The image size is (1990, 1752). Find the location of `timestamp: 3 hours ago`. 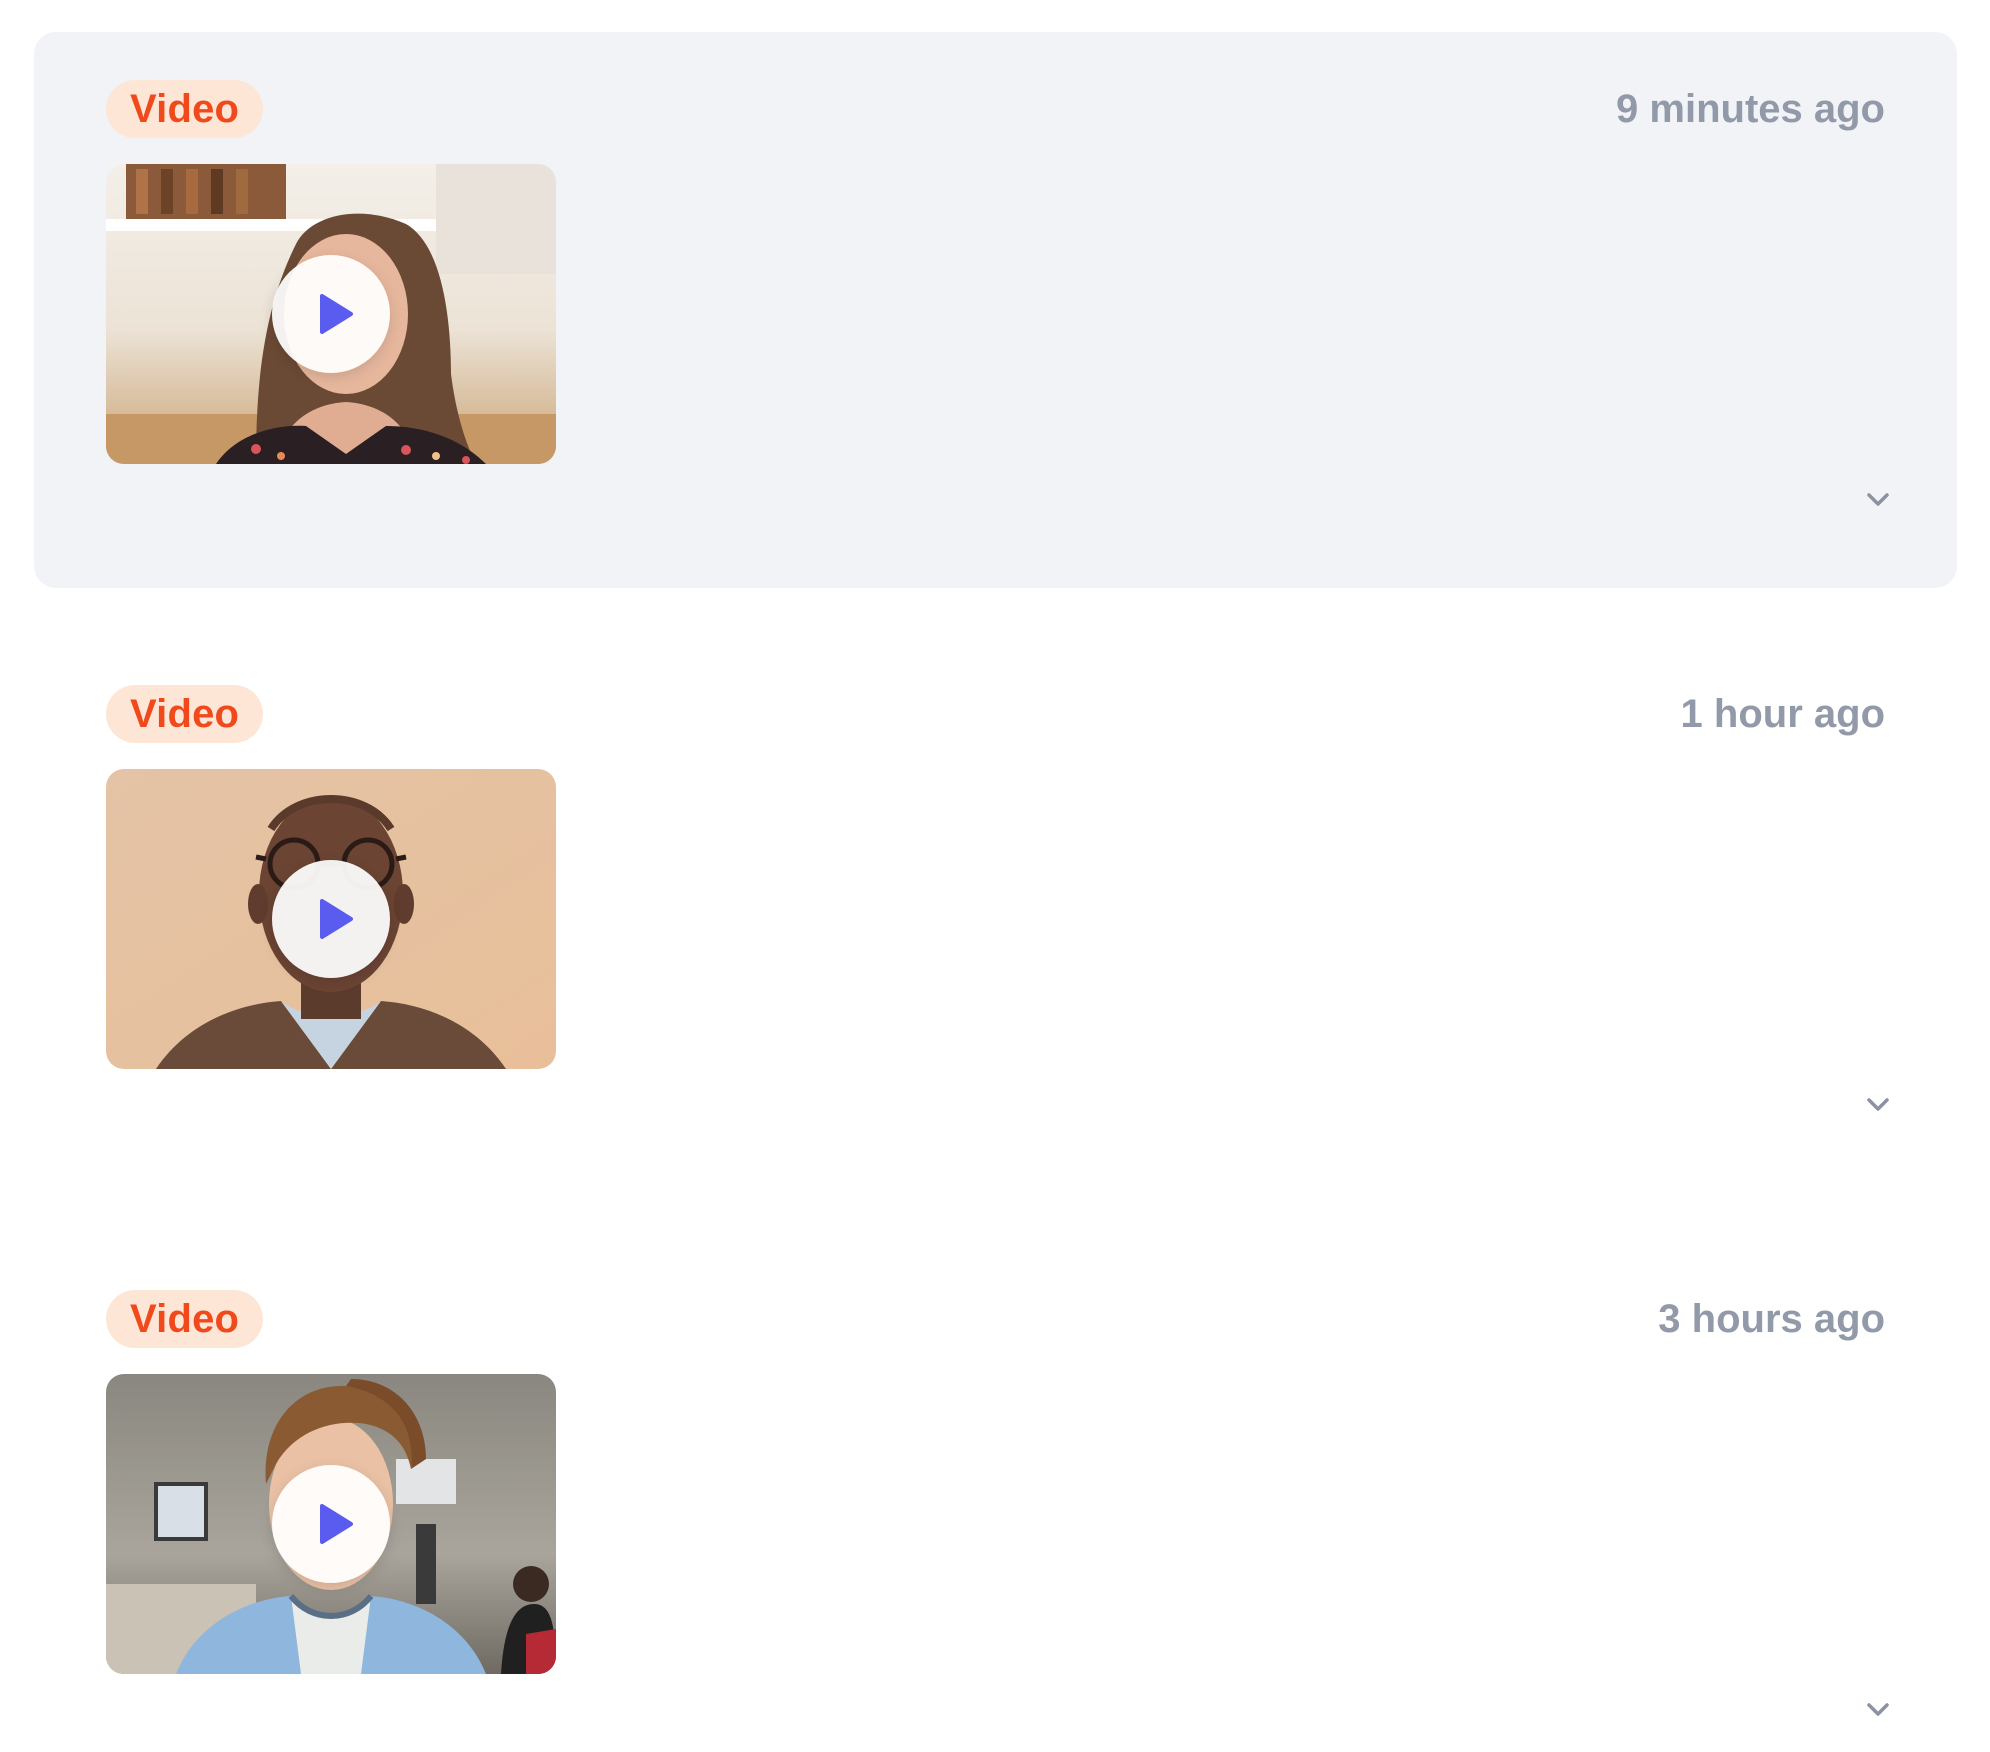

timestamp: 3 hours ago is located at coordinates (1771, 1319).